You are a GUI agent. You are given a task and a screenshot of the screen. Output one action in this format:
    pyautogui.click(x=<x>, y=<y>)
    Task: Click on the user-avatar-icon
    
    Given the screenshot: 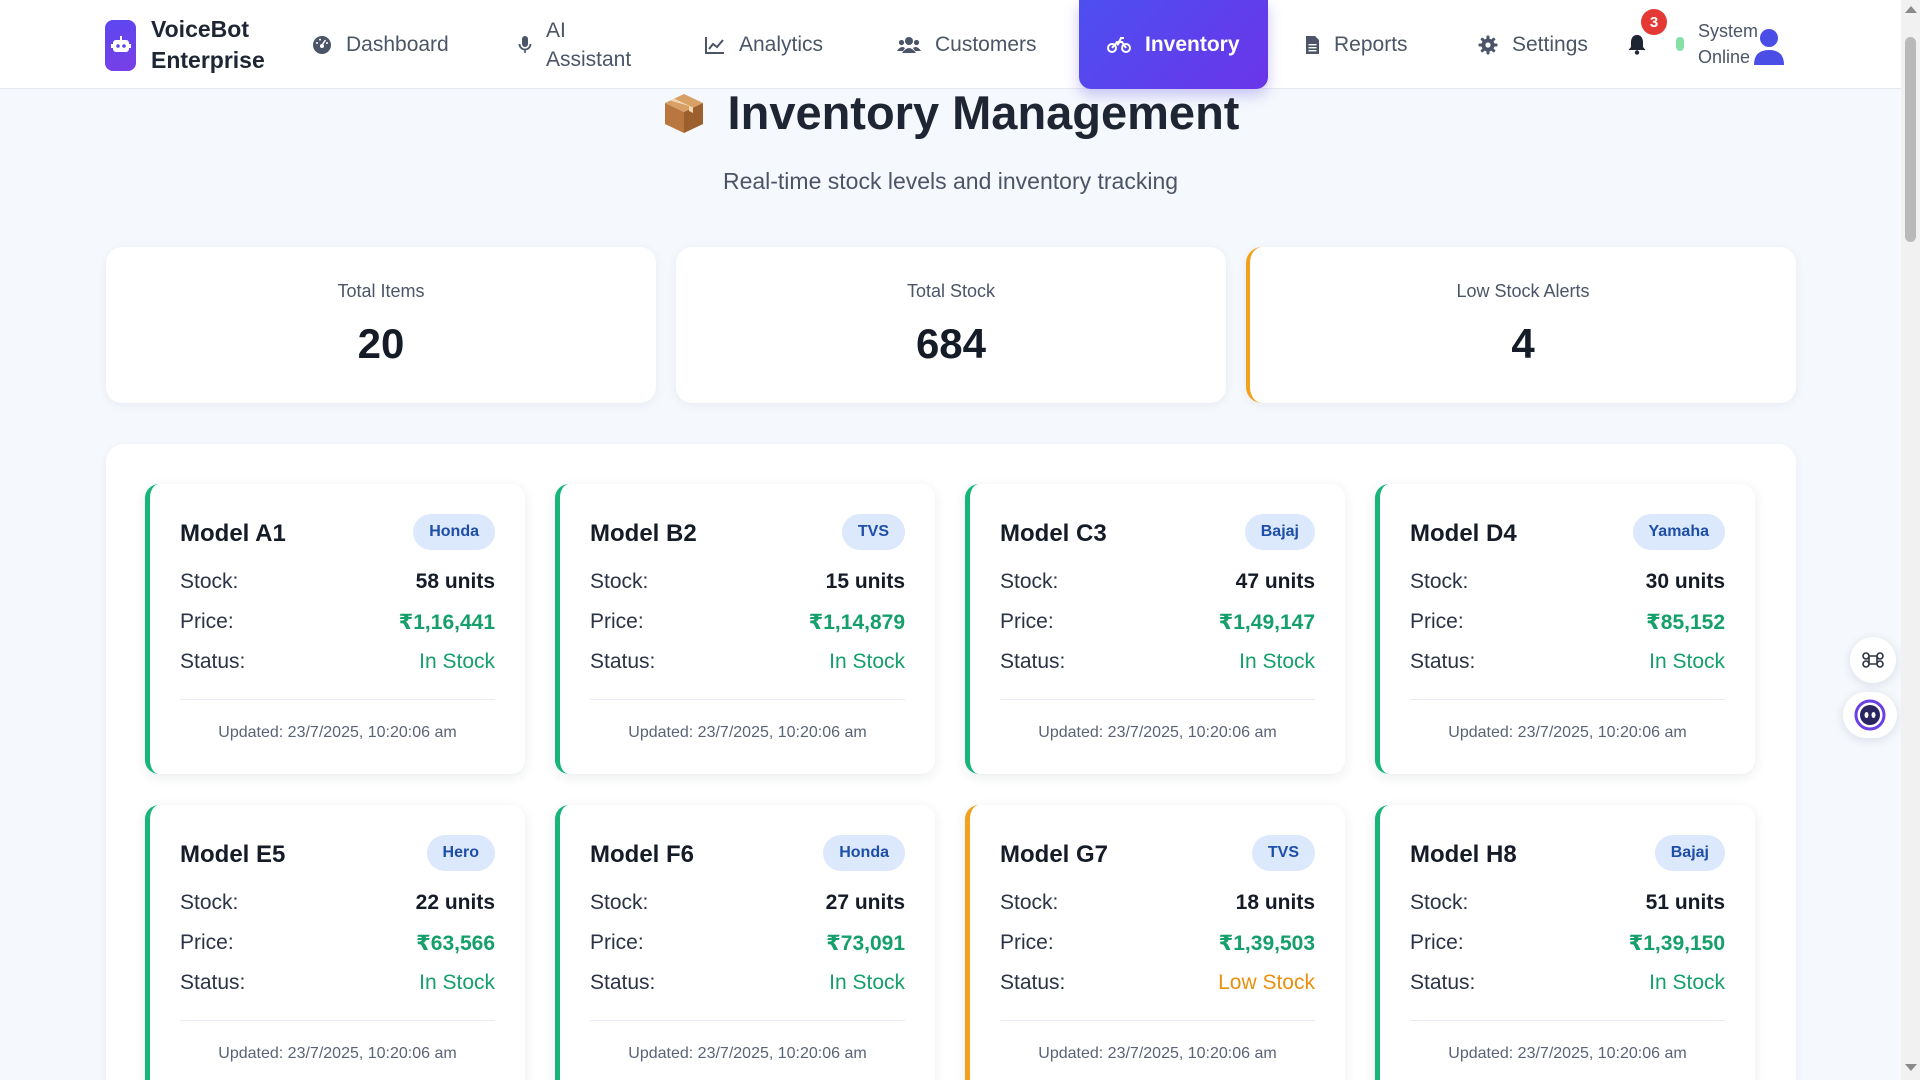 What is the action you would take?
    pyautogui.click(x=1769, y=47)
    